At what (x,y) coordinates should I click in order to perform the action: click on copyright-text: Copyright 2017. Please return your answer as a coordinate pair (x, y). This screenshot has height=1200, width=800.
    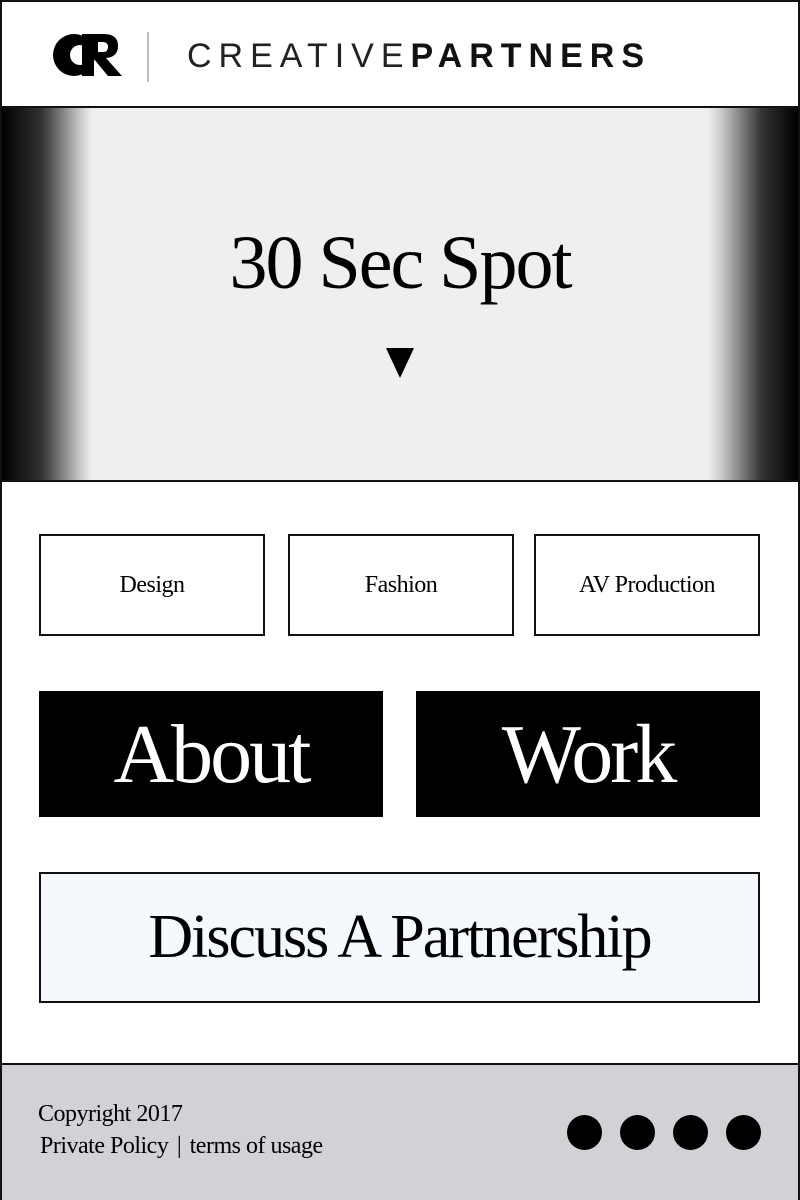
    Looking at the image, I should click on (110, 1114).